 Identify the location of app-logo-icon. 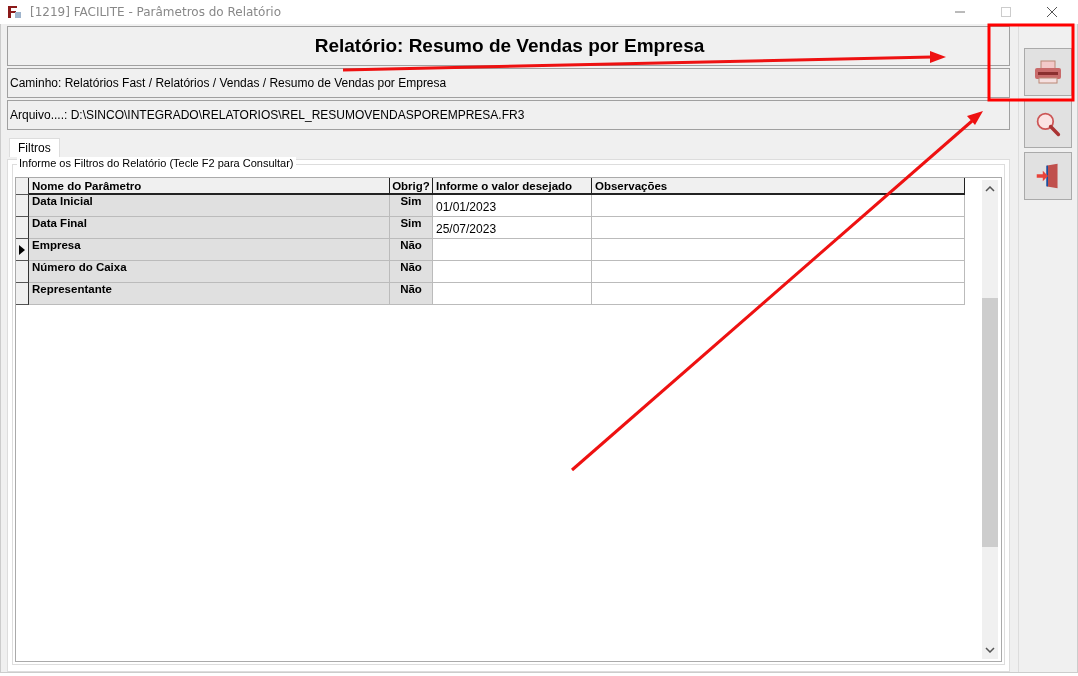
(14, 12).